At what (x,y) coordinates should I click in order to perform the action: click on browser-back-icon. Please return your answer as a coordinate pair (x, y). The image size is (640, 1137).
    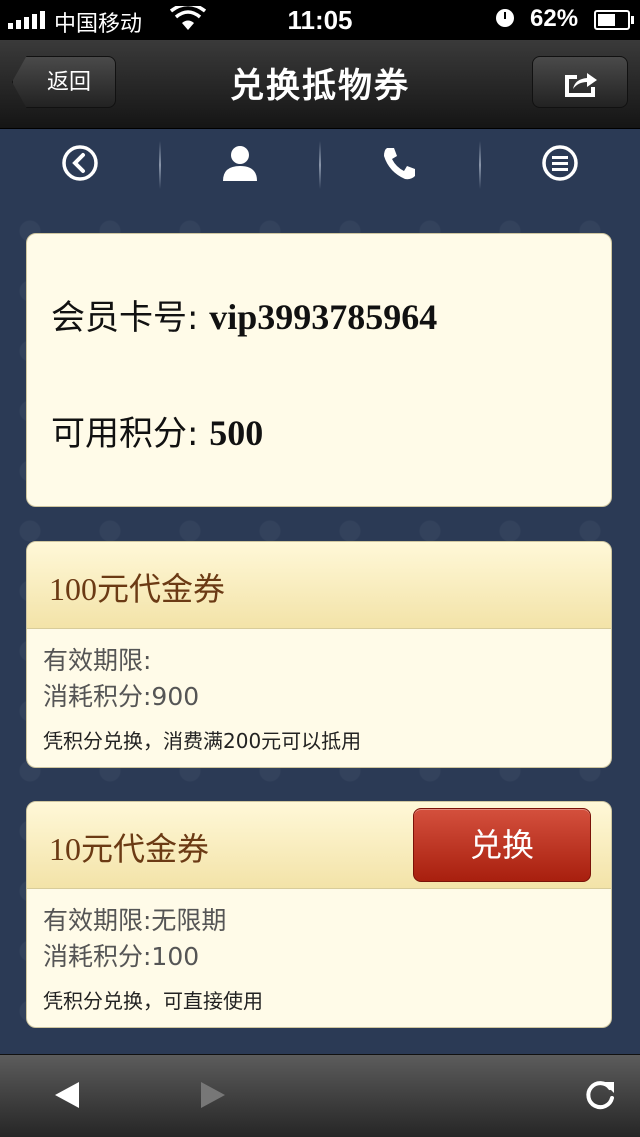
    Looking at the image, I should click on (68, 1097).